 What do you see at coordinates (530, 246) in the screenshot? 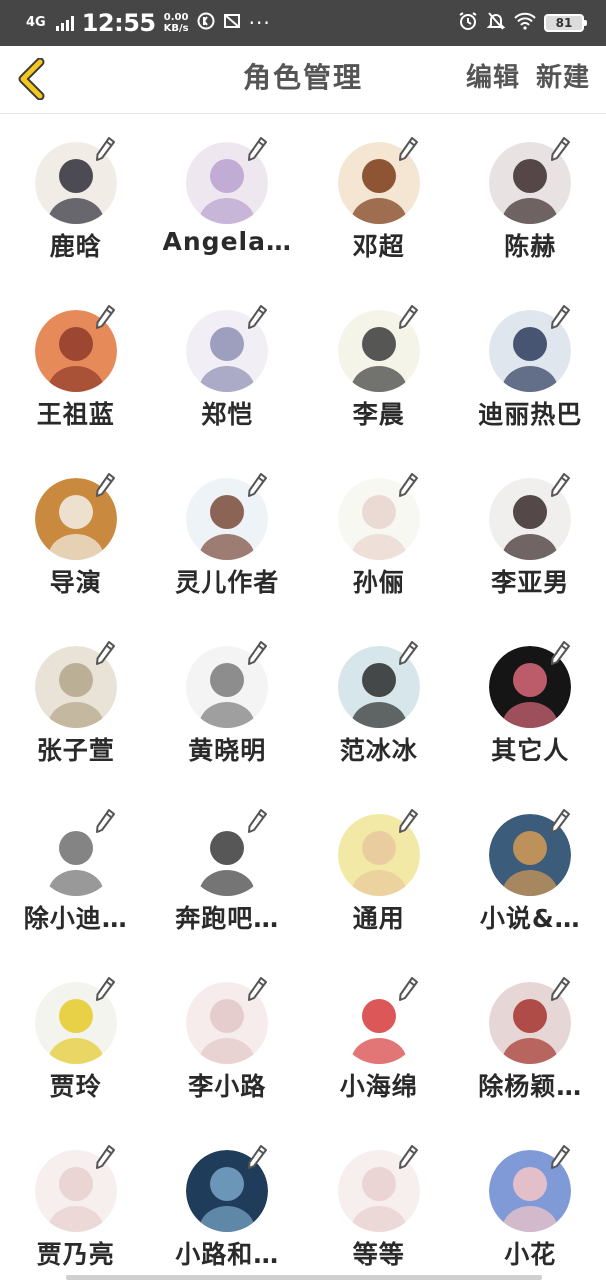
I see `character-name: 陈赫` at bounding box center [530, 246].